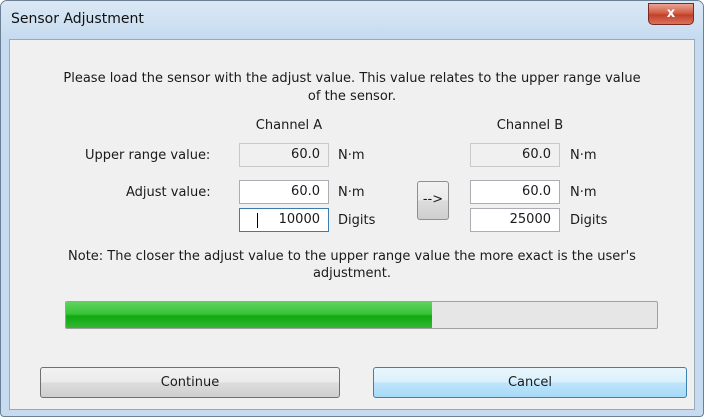 This screenshot has width=706, height=419. I want to click on digits-channel-b-unit: Digits, so click(589, 220).